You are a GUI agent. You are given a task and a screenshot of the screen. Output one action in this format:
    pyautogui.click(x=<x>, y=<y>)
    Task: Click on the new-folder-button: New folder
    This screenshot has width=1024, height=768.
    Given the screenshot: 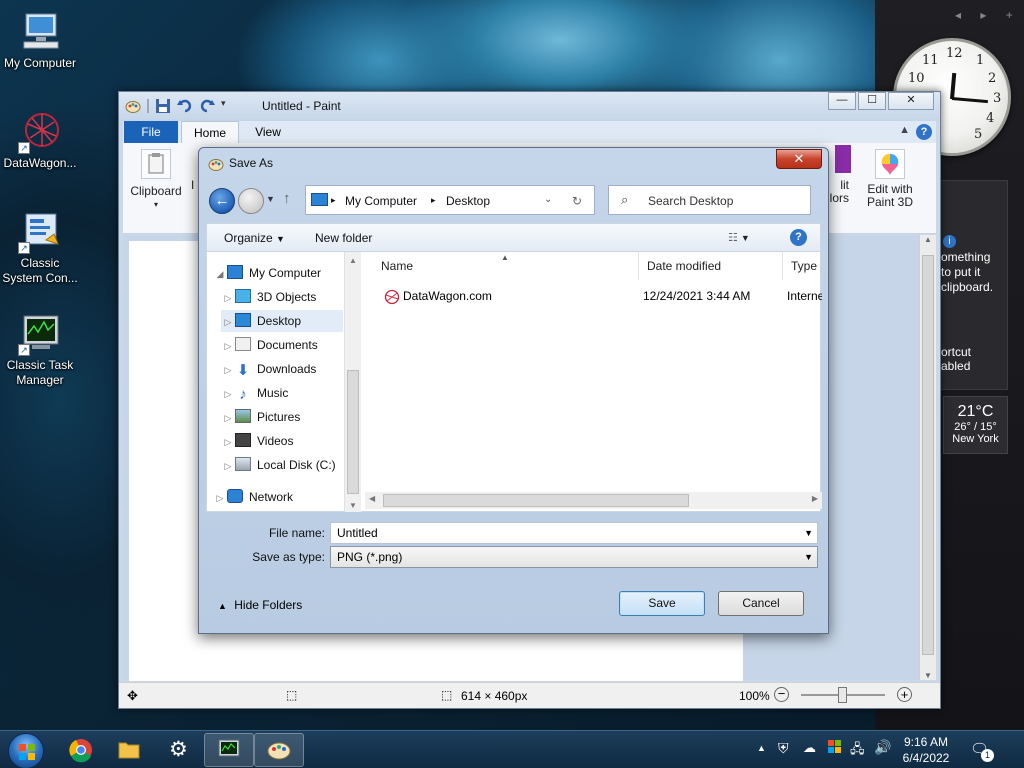 What is the action you would take?
    pyautogui.click(x=343, y=238)
    